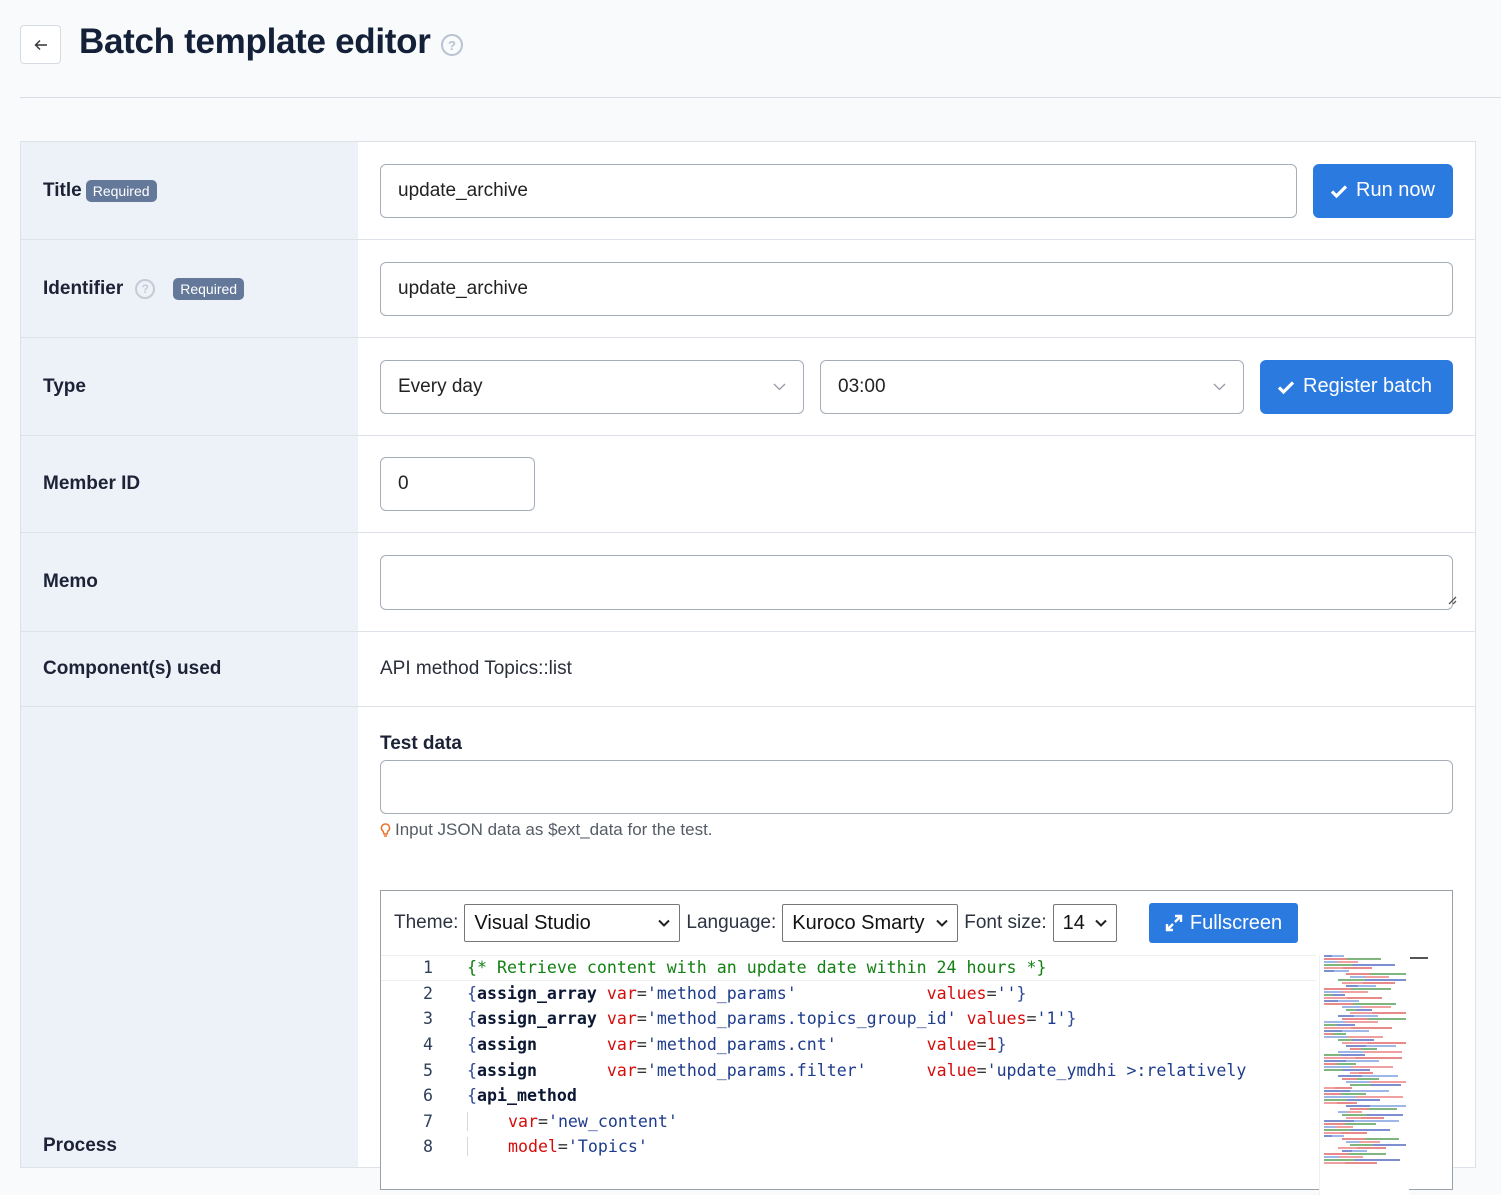 This screenshot has height=1195, width=1501. I want to click on run-now-button: Run now, so click(1383, 190).